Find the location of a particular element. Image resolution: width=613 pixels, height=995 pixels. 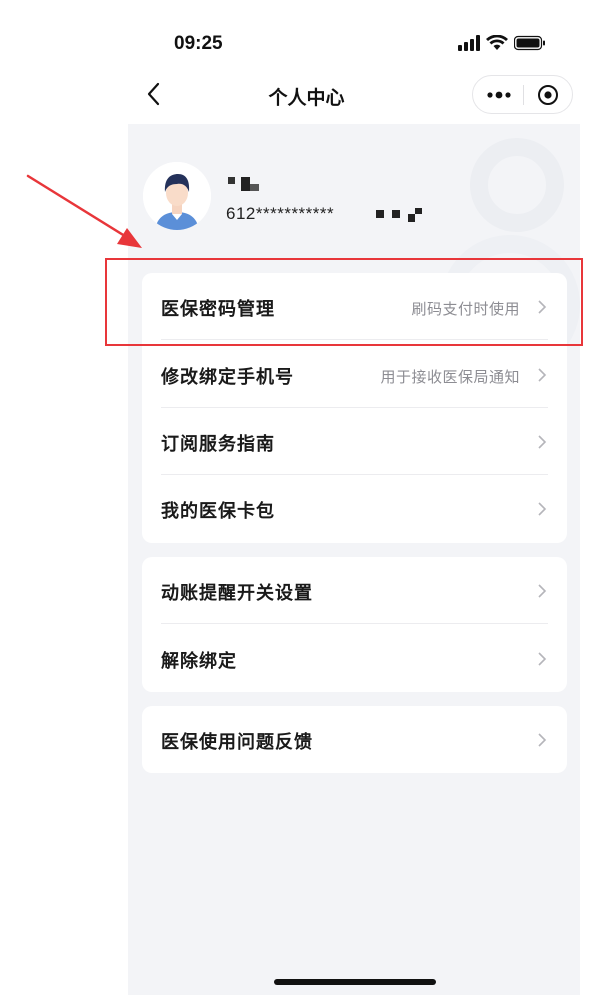

annotation-arrow is located at coordinates (84, 211).